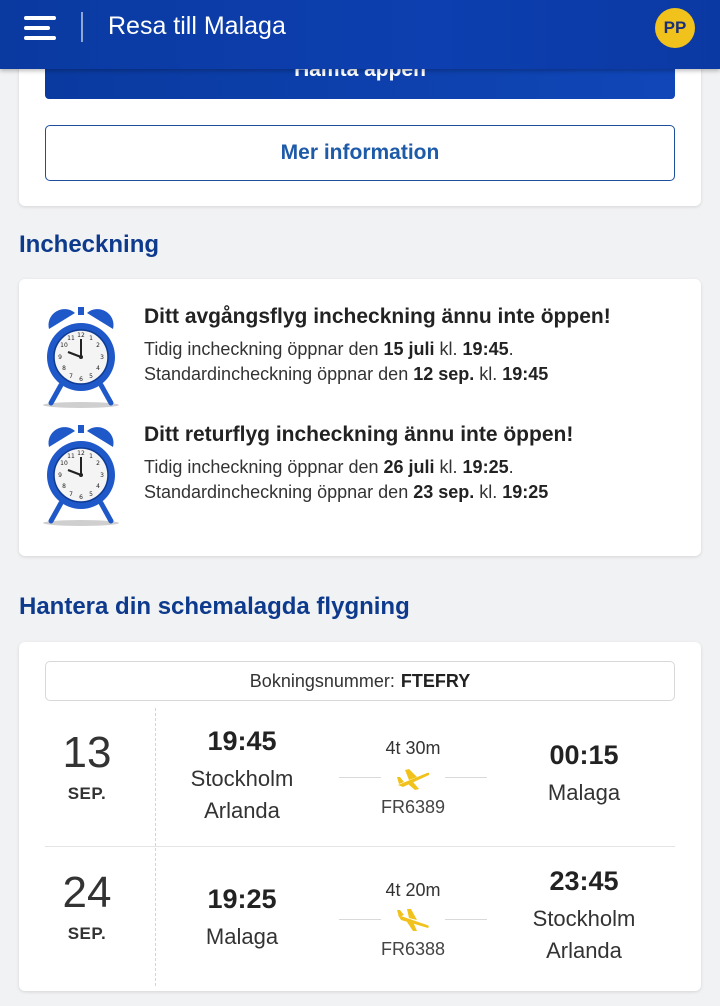 This screenshot has height=1006, width=720. Describe the element at coordinates (584, 792) in the screenshot. I see `arrival-city: Malaga` at that location.